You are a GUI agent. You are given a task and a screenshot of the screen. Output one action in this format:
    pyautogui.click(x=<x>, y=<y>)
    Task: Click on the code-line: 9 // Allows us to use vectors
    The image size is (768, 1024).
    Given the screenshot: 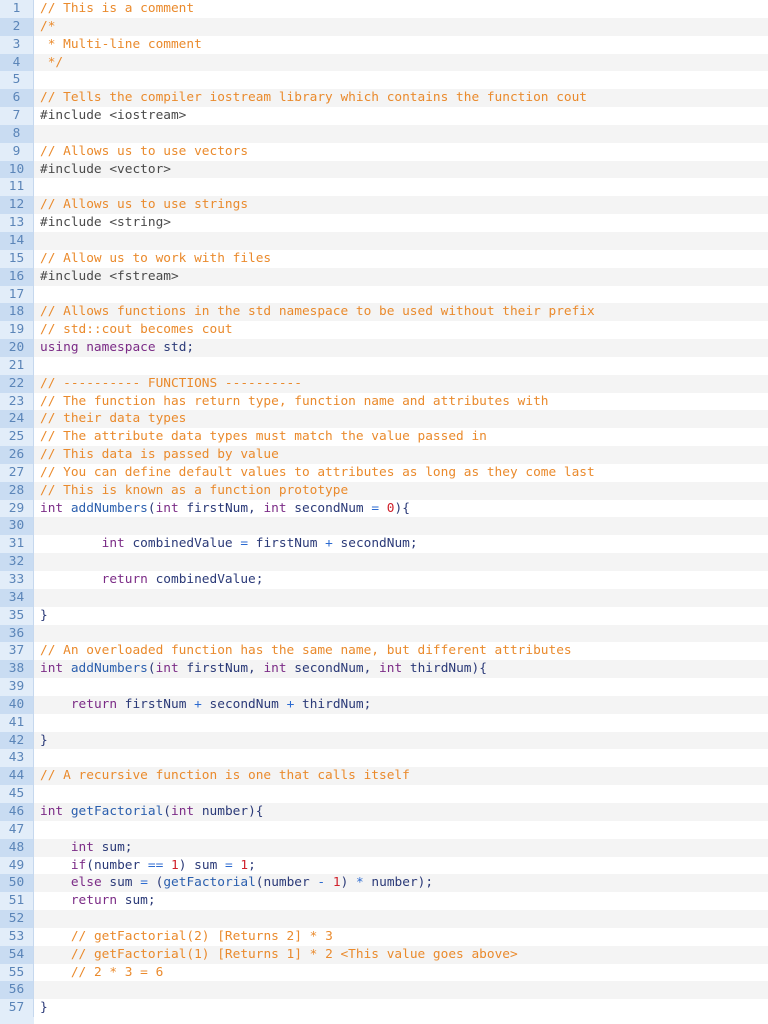 What is the action you would take?
    pyautogui.click(x=384, y=151)
    